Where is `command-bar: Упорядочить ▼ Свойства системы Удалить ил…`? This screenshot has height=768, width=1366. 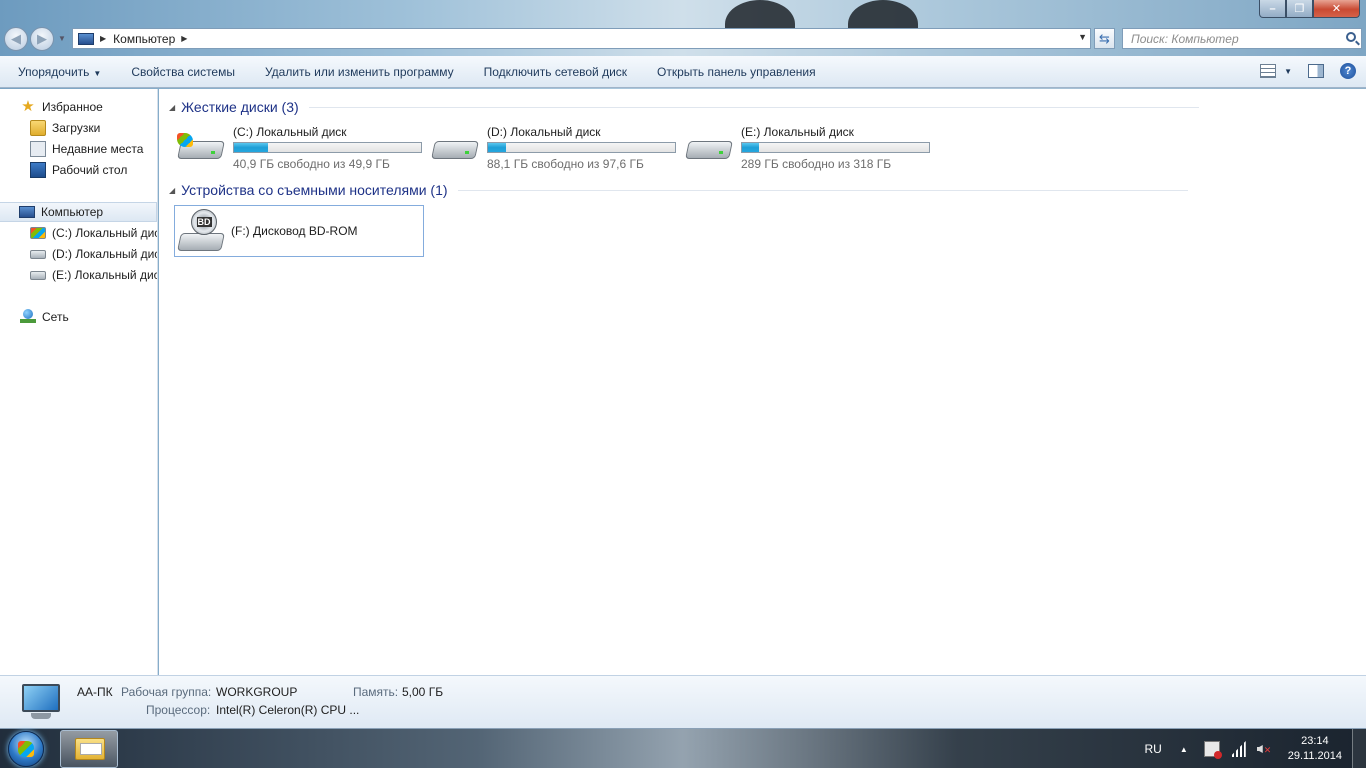 command-bar: Упорядочить ▼ Свойства системы Удалить ил… is located at coordinates (683, 72).